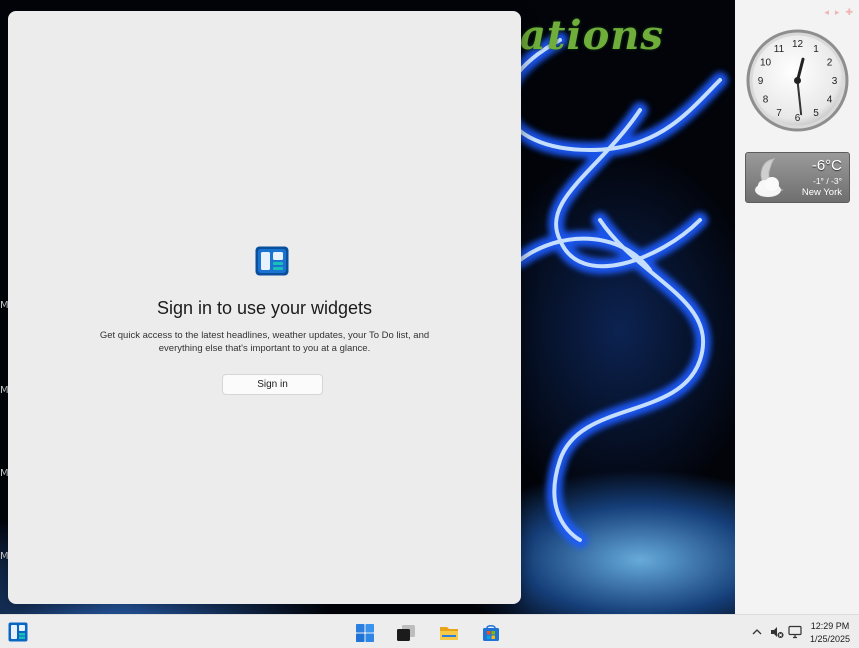 This screenshot has height=648, width=859. I want to click on clock-center, so click(797, 80).